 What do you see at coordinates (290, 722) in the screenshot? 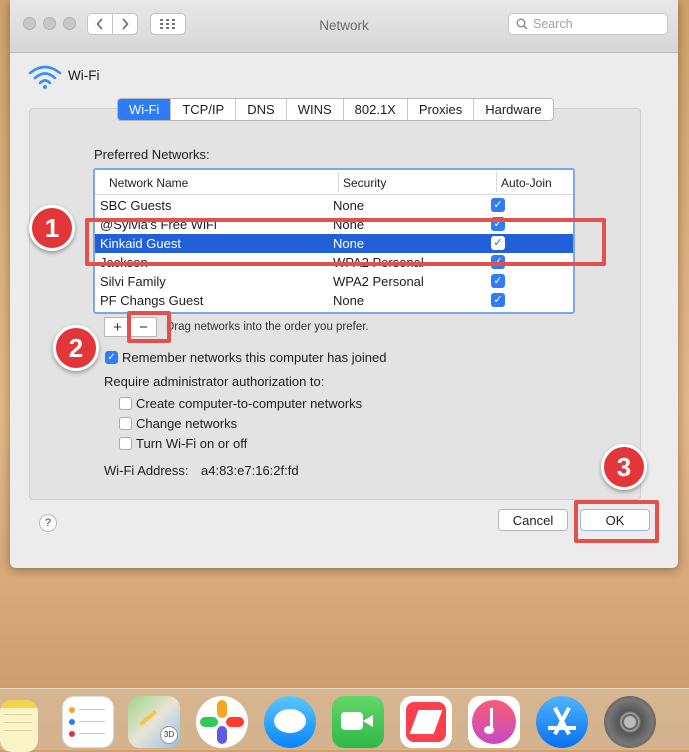
I see `messages-icon` at bounding box center [290, 722].